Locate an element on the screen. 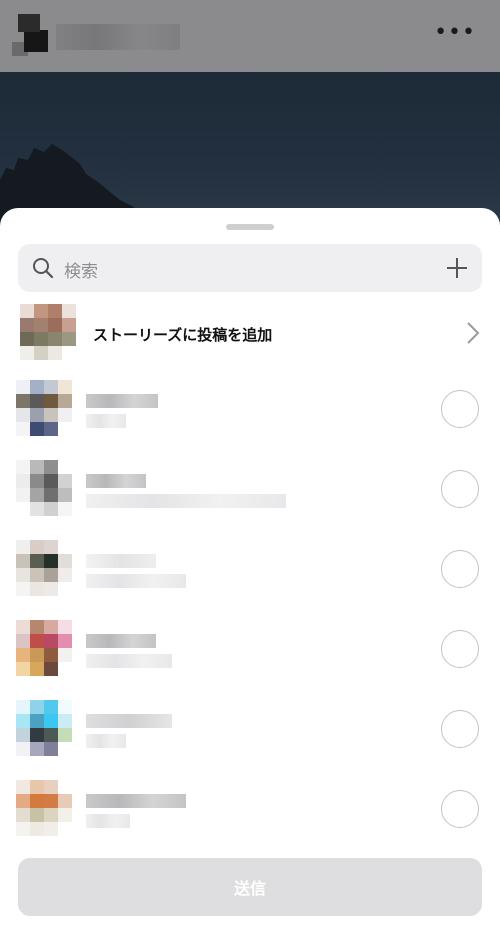 The height and width of the screenshot is (935, 500). sheet-drag-handle is located at coordinates (250, 227).